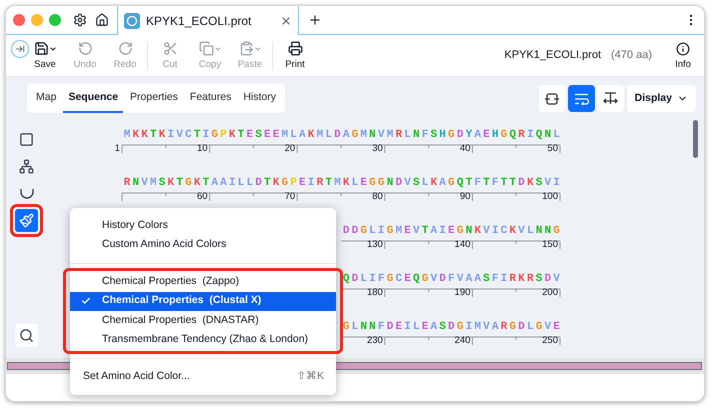 The height and width of the screenshot is (412, 715). I want to click on menu-item: Transmembrane Tendency (Zhao & London), so click(203, 340).